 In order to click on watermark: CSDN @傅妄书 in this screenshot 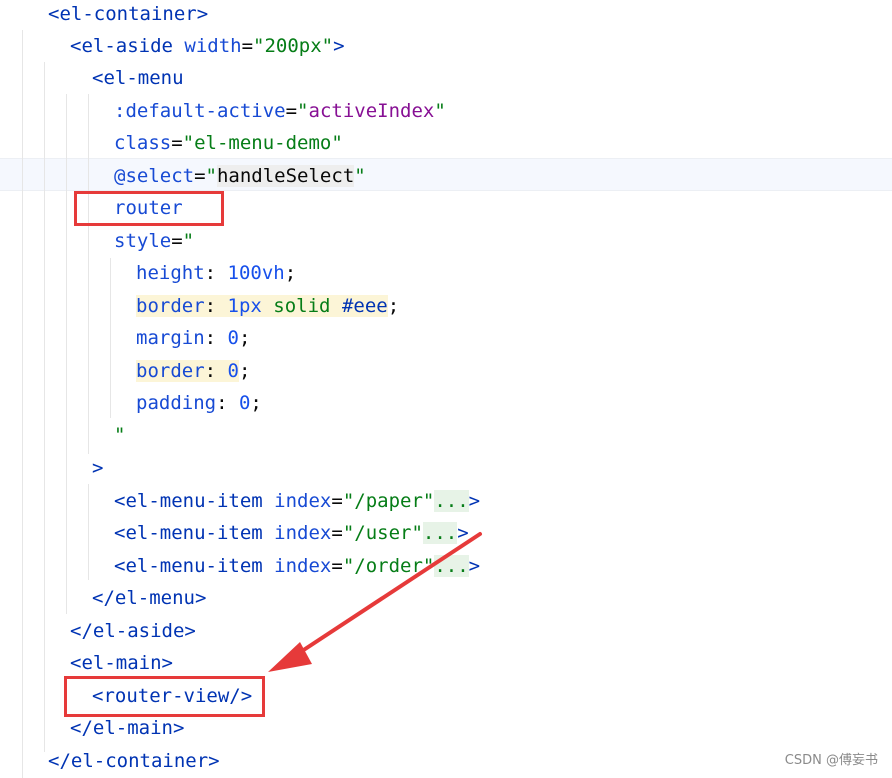, I will do `click(831, 760)`.